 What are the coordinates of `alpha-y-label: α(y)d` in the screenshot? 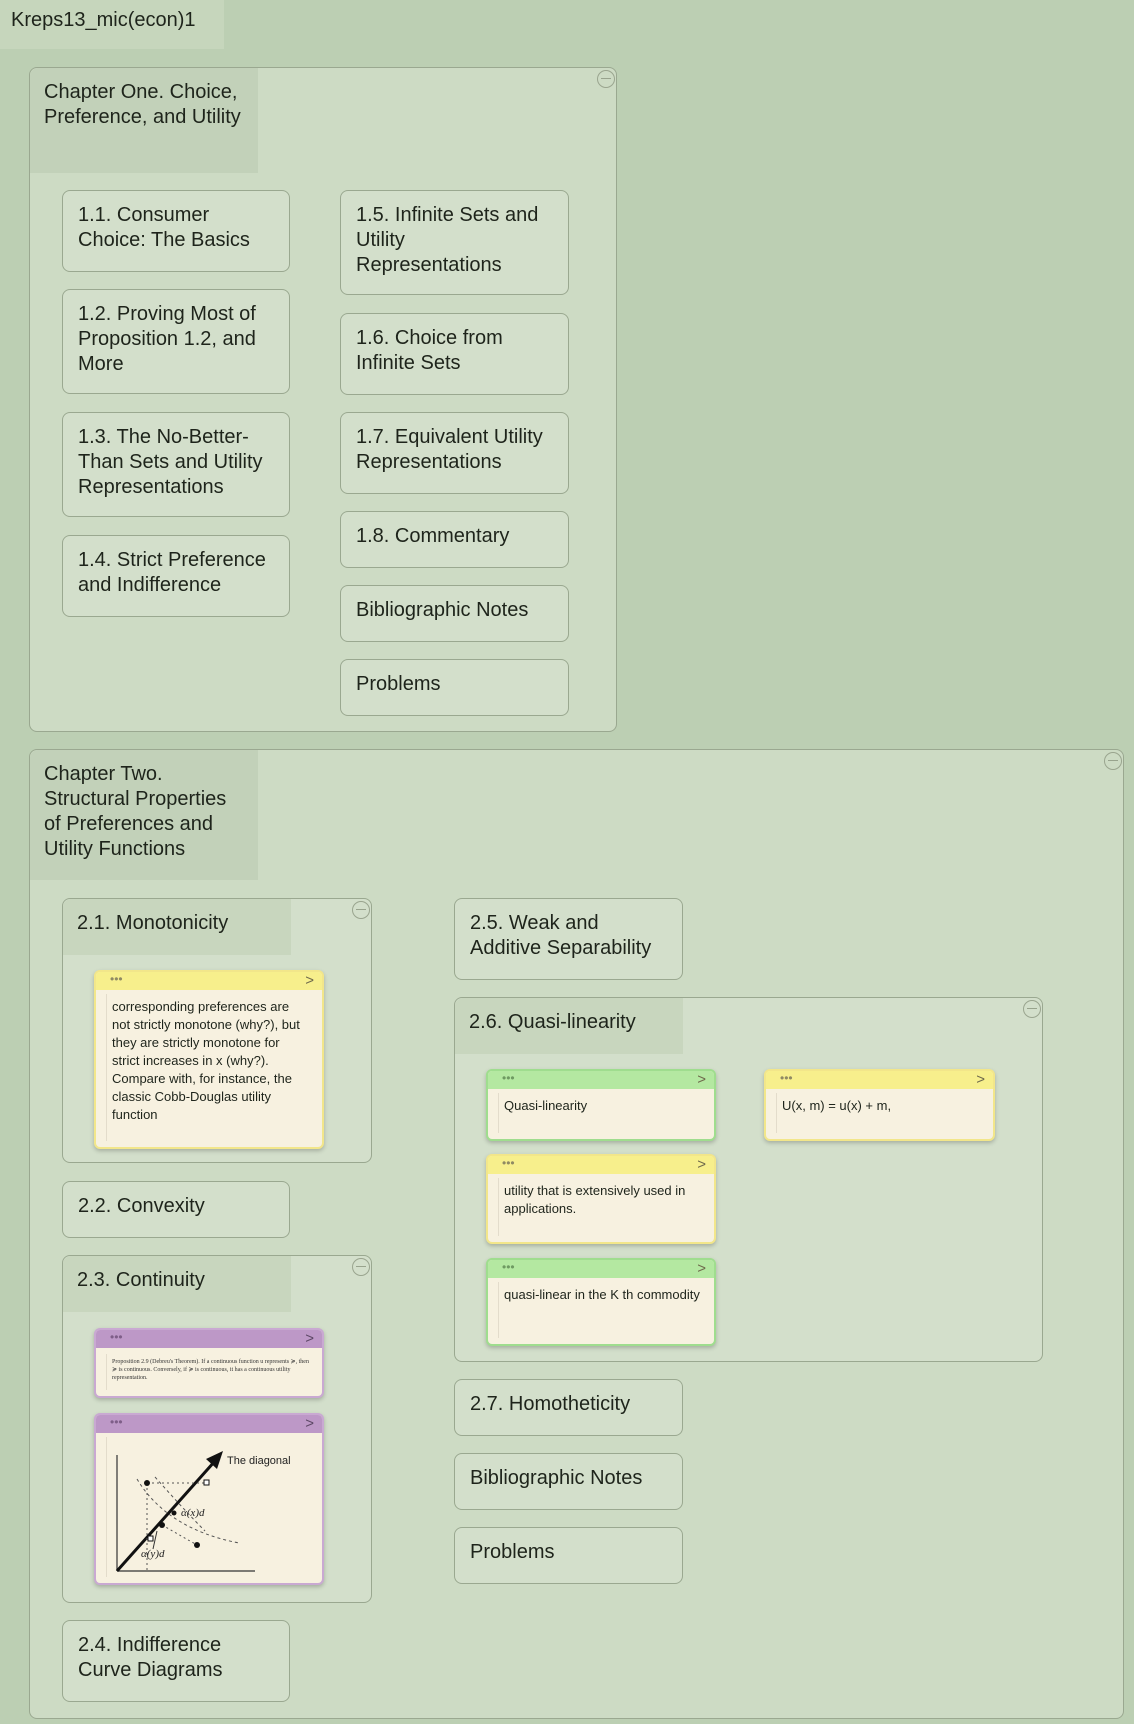 It's located at (153, 1554).